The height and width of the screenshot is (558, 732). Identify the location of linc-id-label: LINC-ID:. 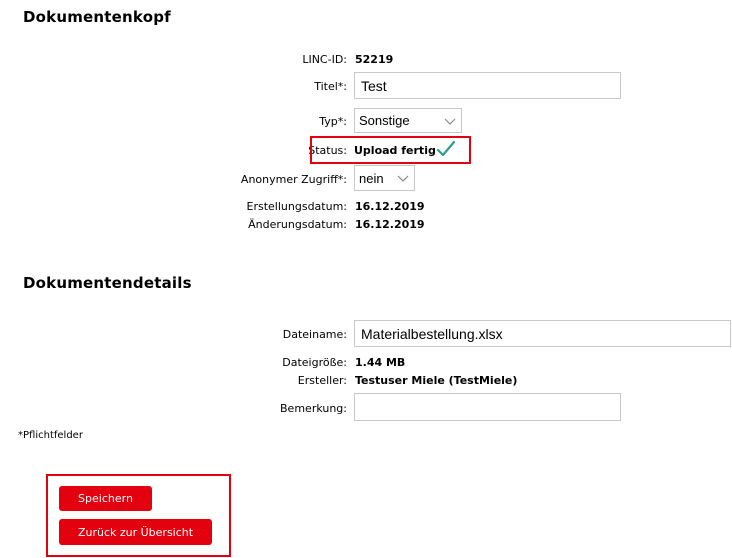
(324, 59).